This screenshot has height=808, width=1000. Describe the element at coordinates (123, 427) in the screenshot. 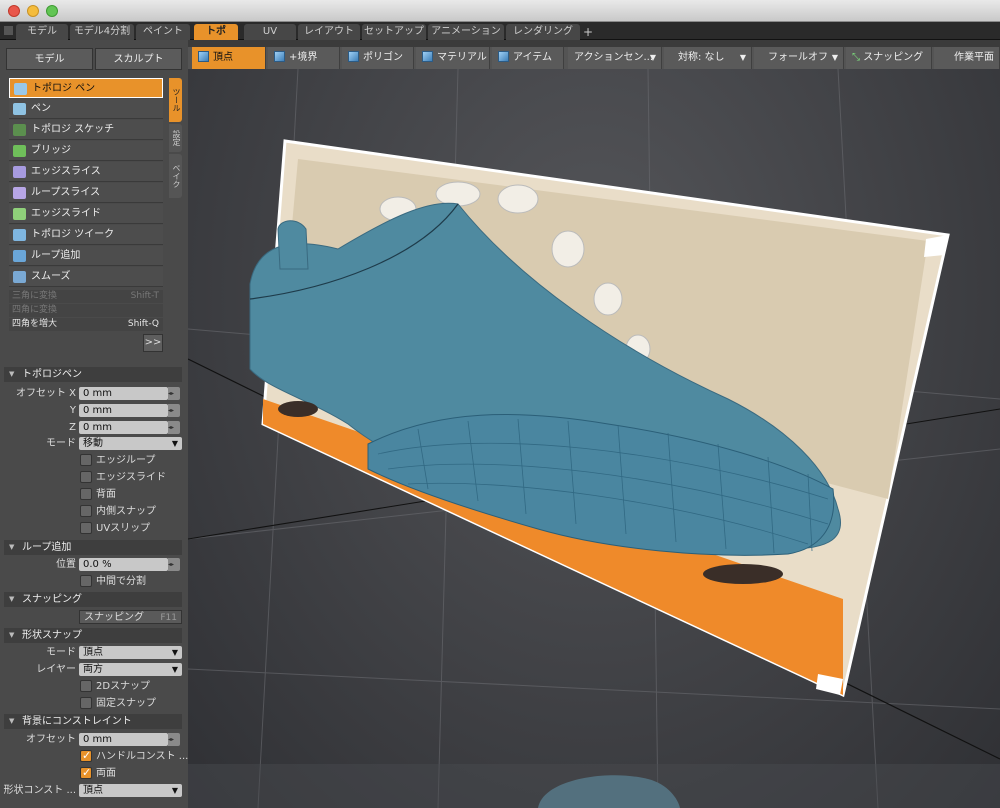

I see `offset-z-field: 0 mm` at that location.